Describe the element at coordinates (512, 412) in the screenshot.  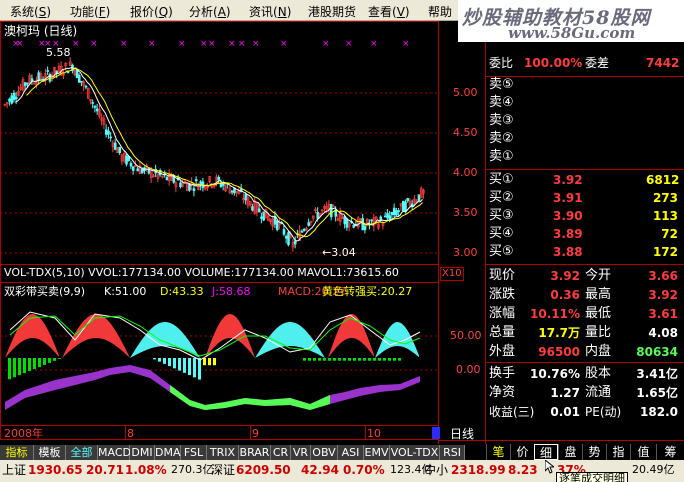
I see `stat-label: 收益(三)` at that location.